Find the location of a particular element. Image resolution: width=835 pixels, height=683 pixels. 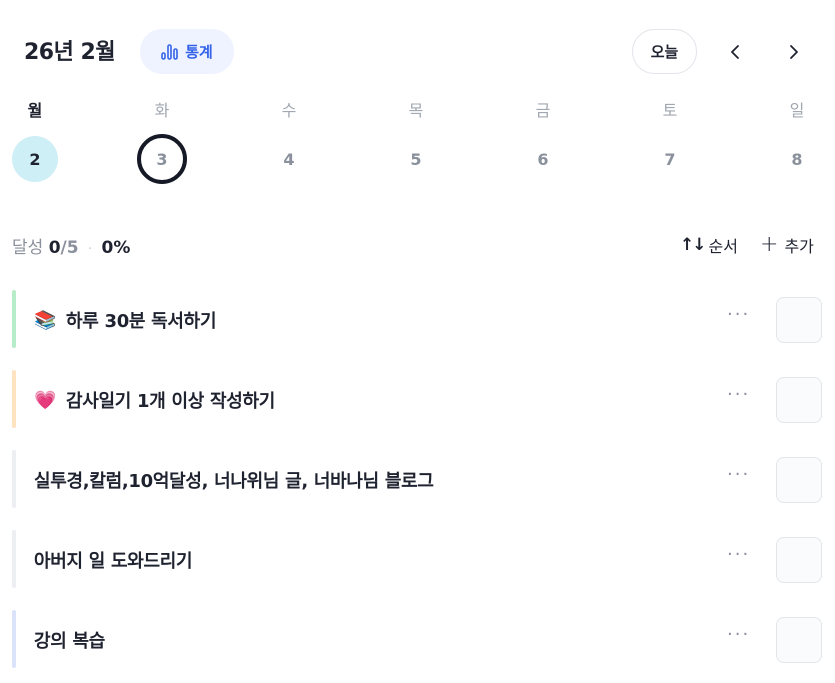

task-title: 실투경,칼럼,10억달성, 너나위님 글, 너바나님 블로그 is located at coordinates (234, 481).